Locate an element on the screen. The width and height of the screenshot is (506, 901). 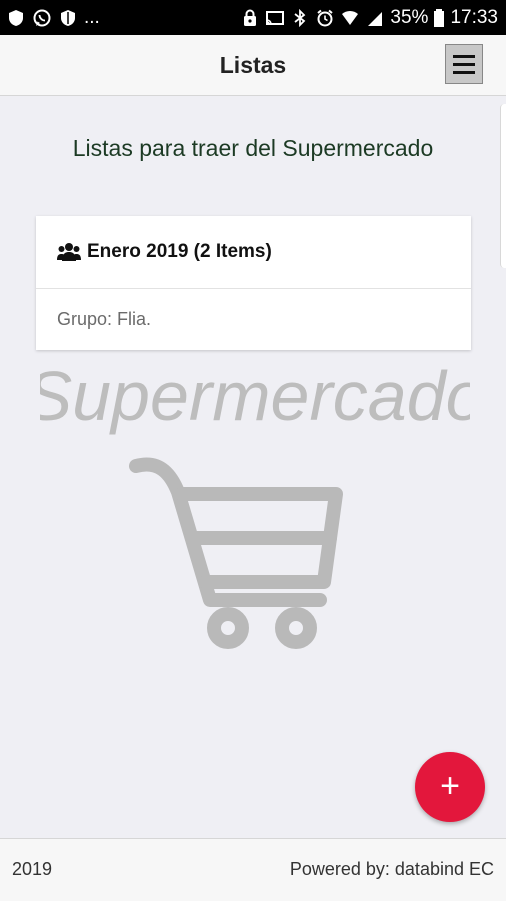
add-list-button: + is located at coordinates (450, 787).